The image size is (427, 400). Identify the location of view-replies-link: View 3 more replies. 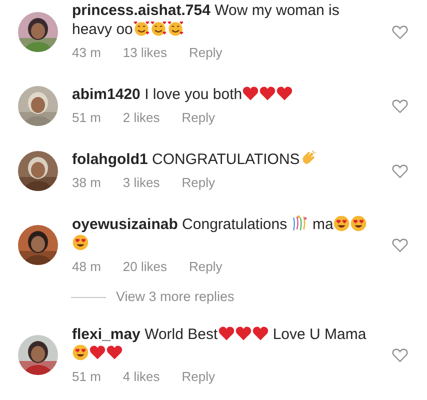
(175, 297).